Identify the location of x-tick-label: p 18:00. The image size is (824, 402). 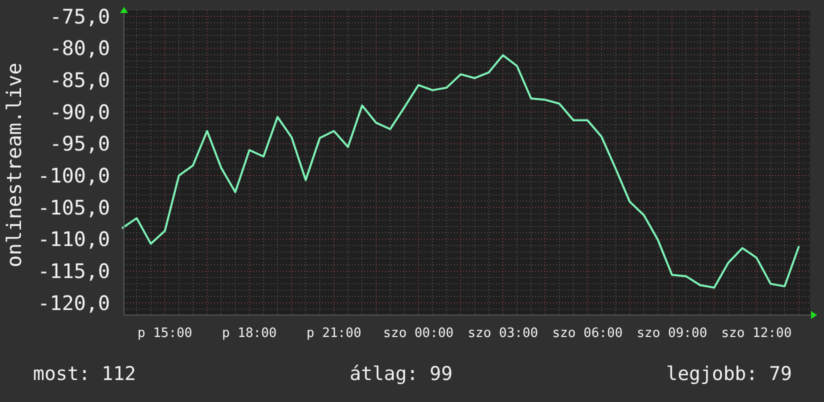
(249, 333).